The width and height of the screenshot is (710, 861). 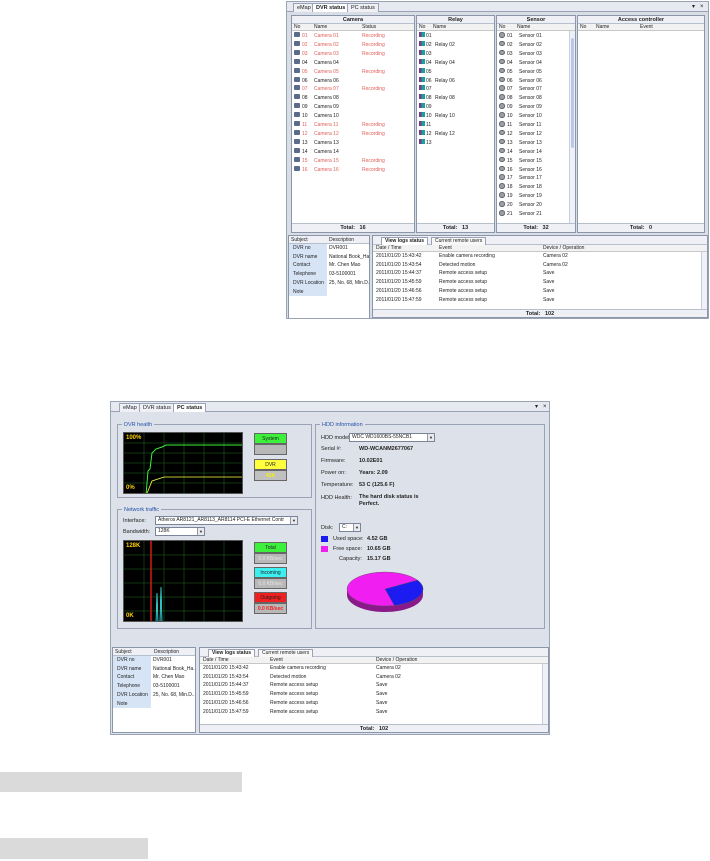 What do you see at coordinates (532, 107) in the screenshot?
I see `table-row: 09 Sensor 09` at bounding box center [532, 107].